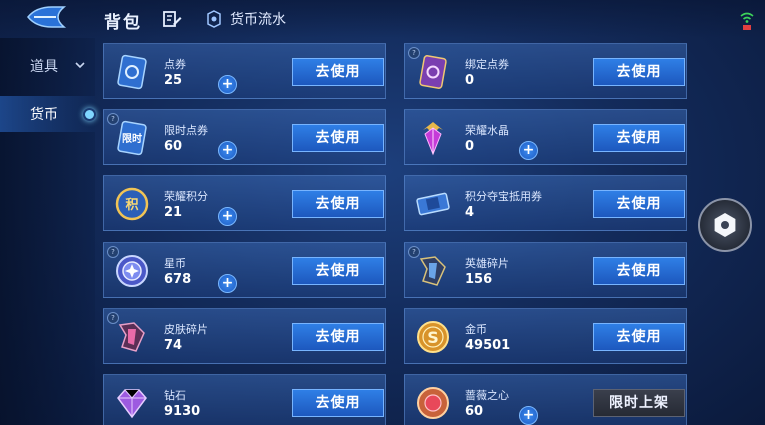  I want to click on currency-card-glory-crystal: 荣耀水晶 0 + 去使用, so click(545, 137).